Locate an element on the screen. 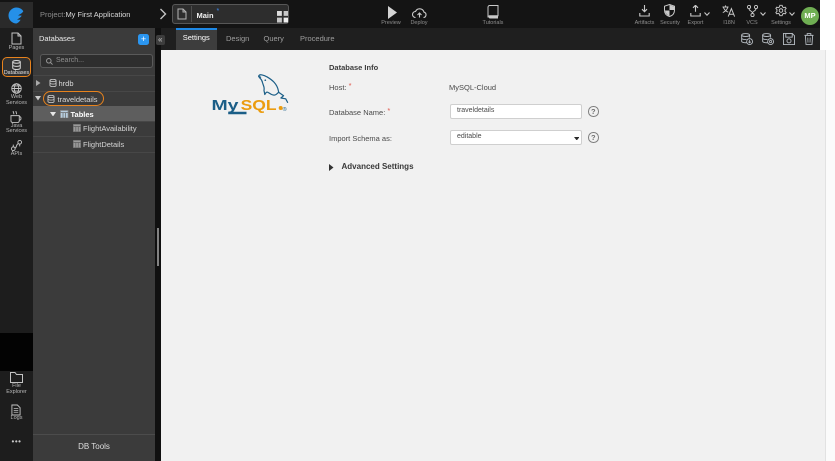 The height and width of the screenshot is (461, 835). svg-text: SQL is located at coordinates (259, 105).